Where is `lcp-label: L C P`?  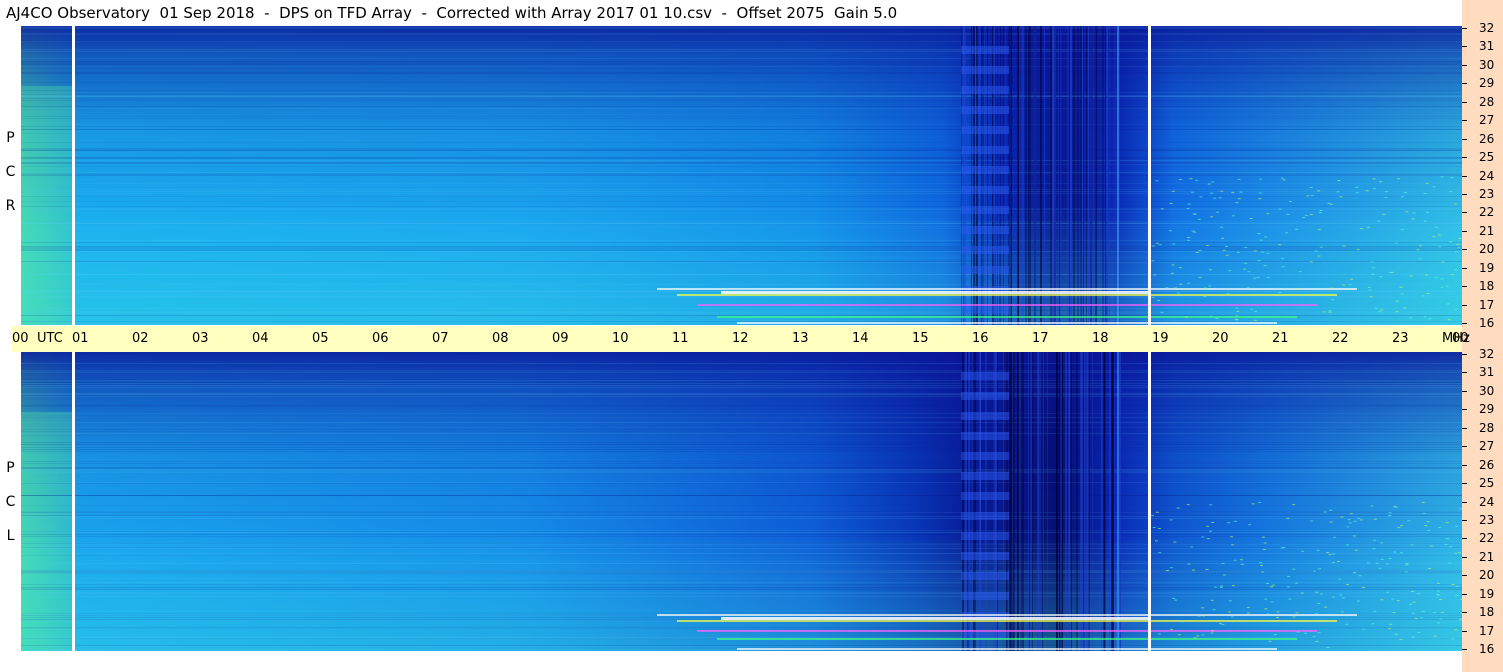 lcp-label: L C P is located at coordinates (10, 505).